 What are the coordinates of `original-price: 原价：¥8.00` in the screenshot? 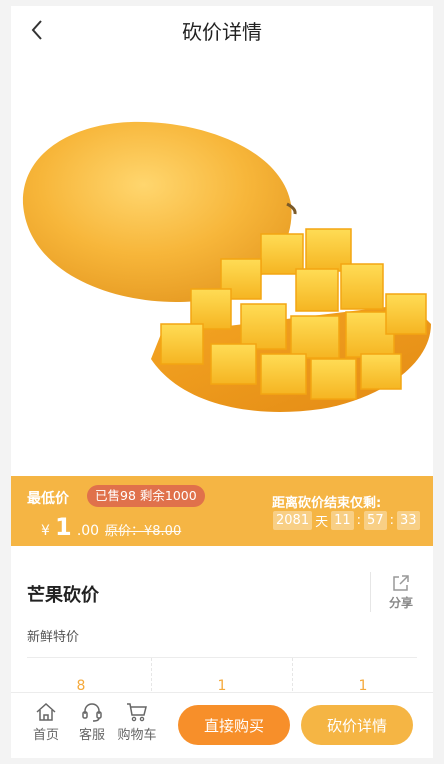 It's located at (143, 531).